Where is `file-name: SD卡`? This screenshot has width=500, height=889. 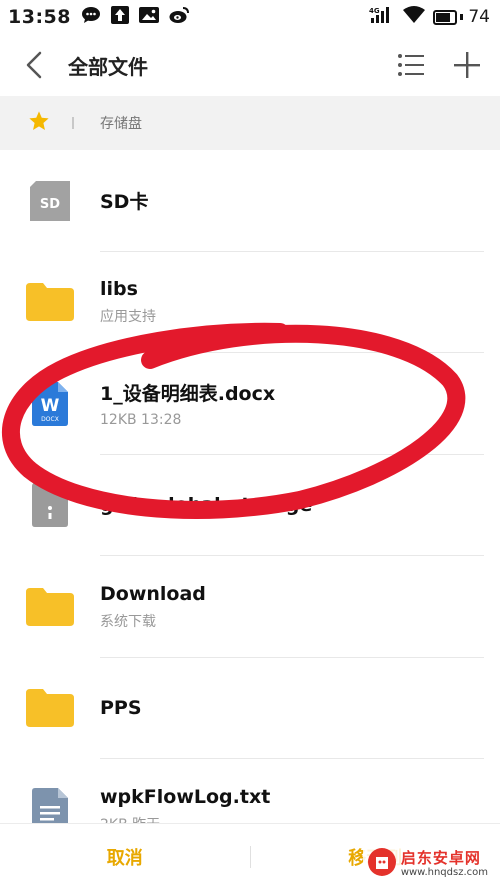 file-name: SD卡 is located at coordinates (124, 202).